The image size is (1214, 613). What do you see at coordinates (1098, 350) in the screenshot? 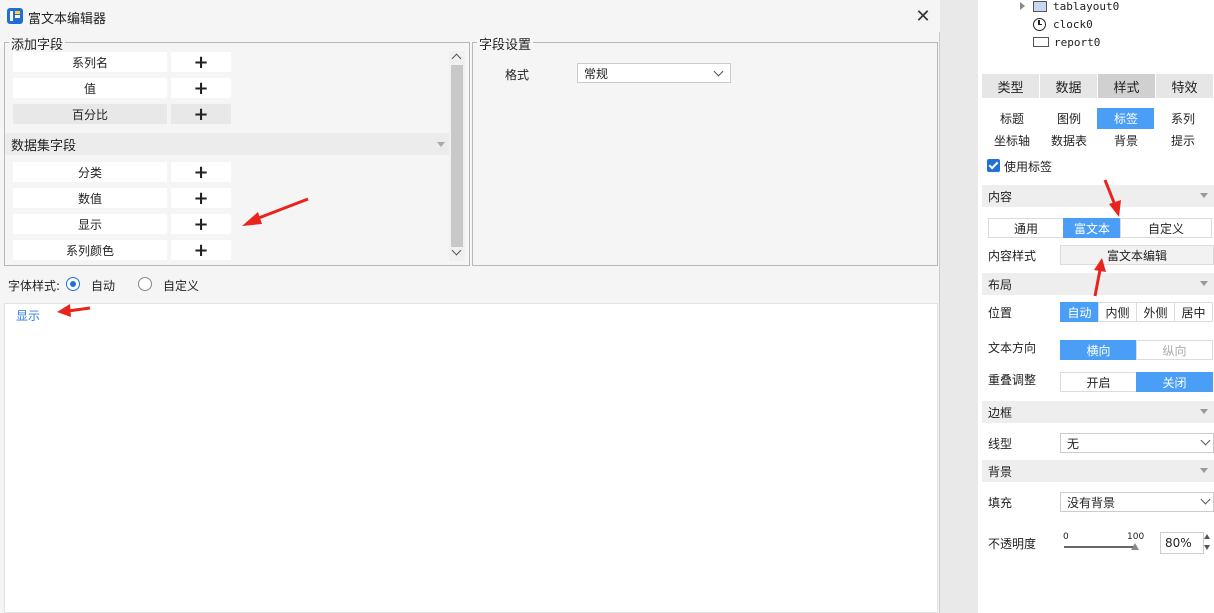
I see `direction-horizontal: 横向` at bounding box center [1098, 350].